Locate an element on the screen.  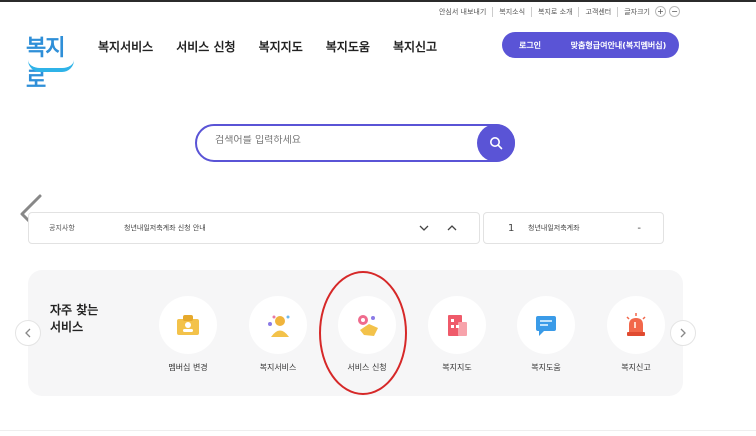
utility-fontsize-label: 글자크기 is located at coordinates (636, 12).